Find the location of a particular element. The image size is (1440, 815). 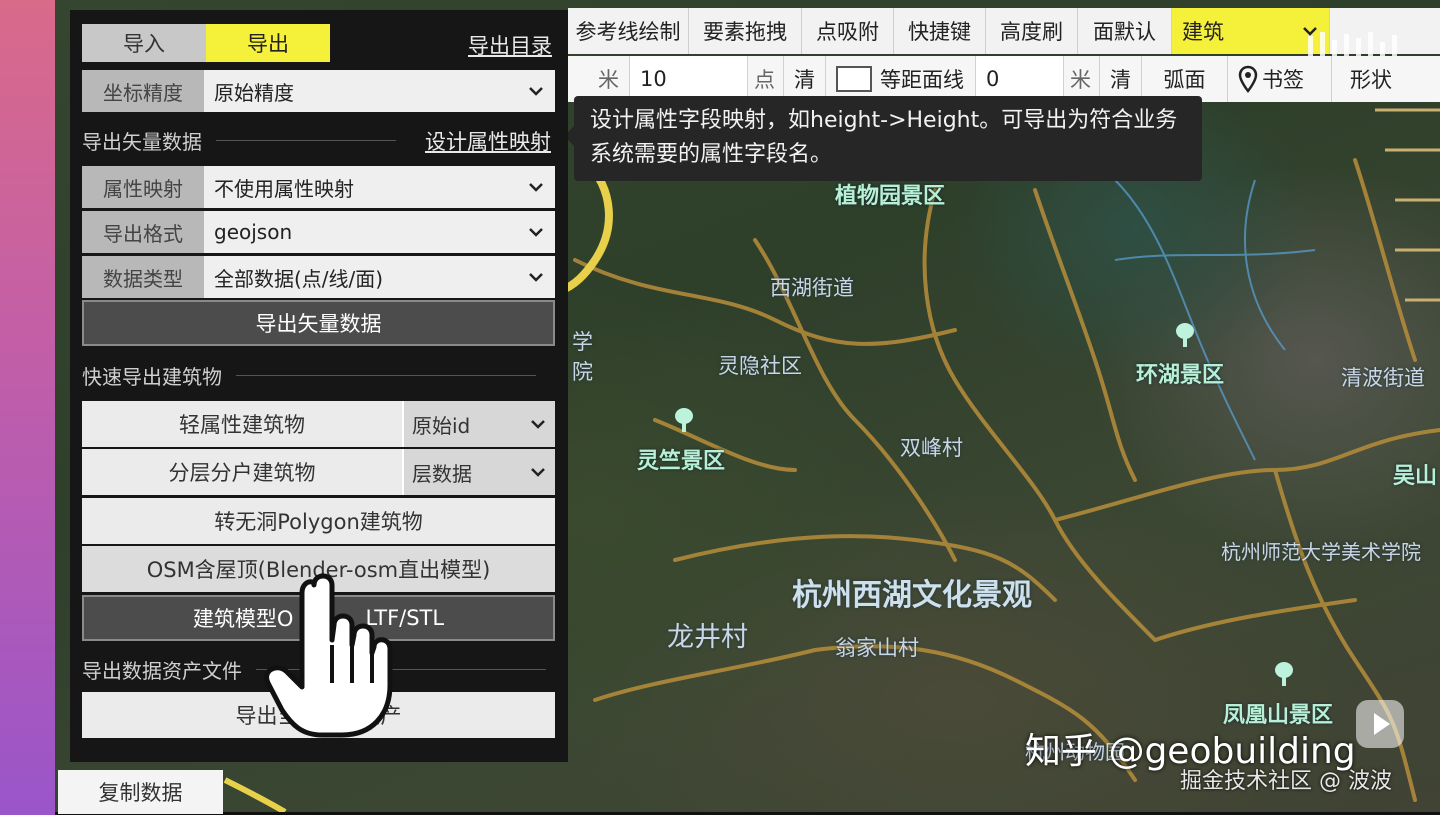

asset-section-title: 导出数据资产文件 is located at coordinates (162, 671).